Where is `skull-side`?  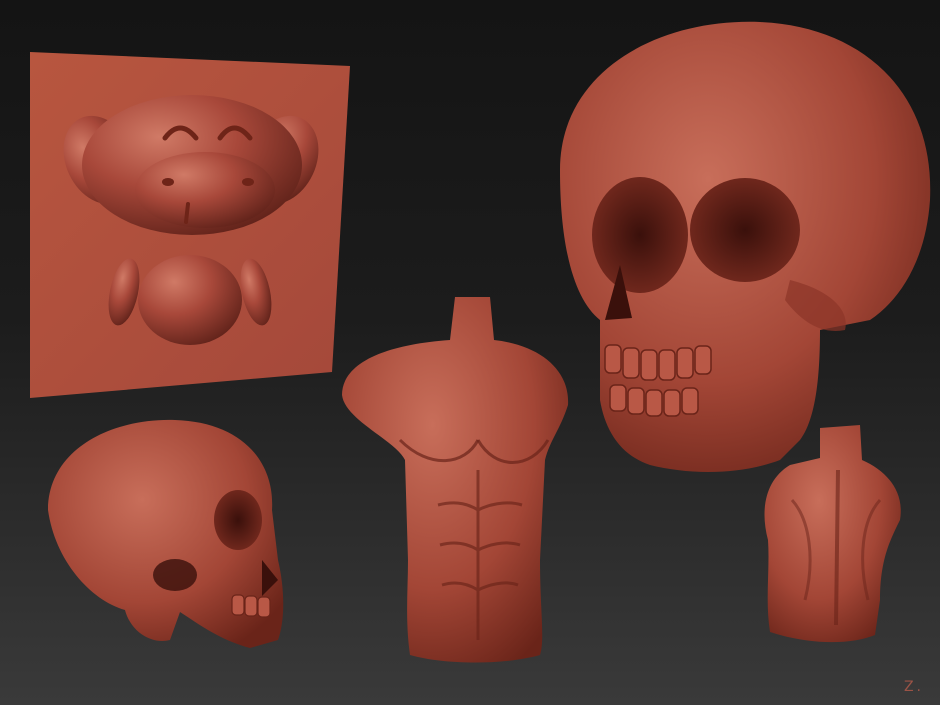
skull-side is located at coordinates (166, 533).